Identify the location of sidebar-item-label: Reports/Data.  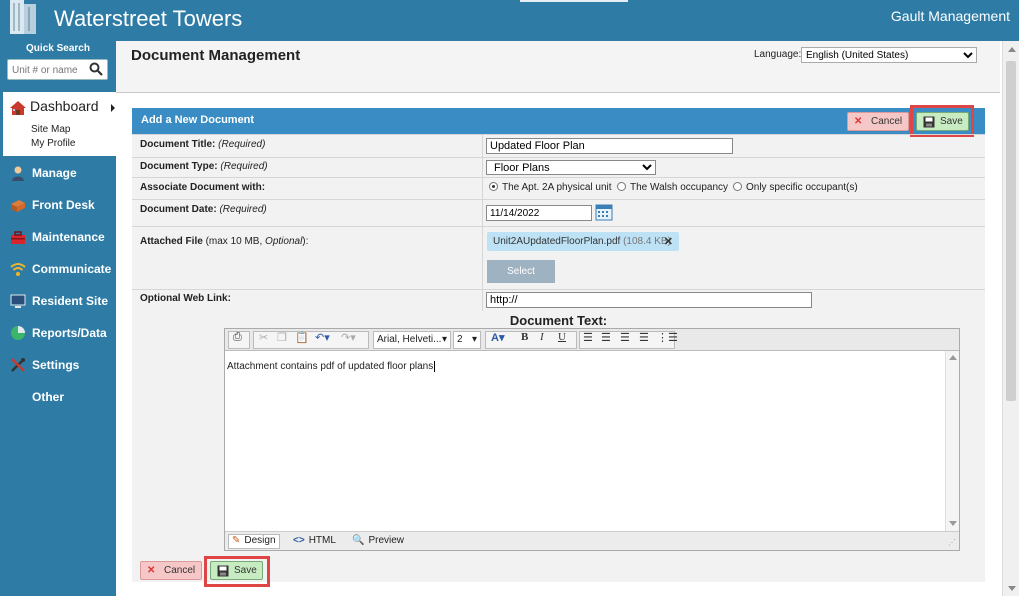
(69, 333).